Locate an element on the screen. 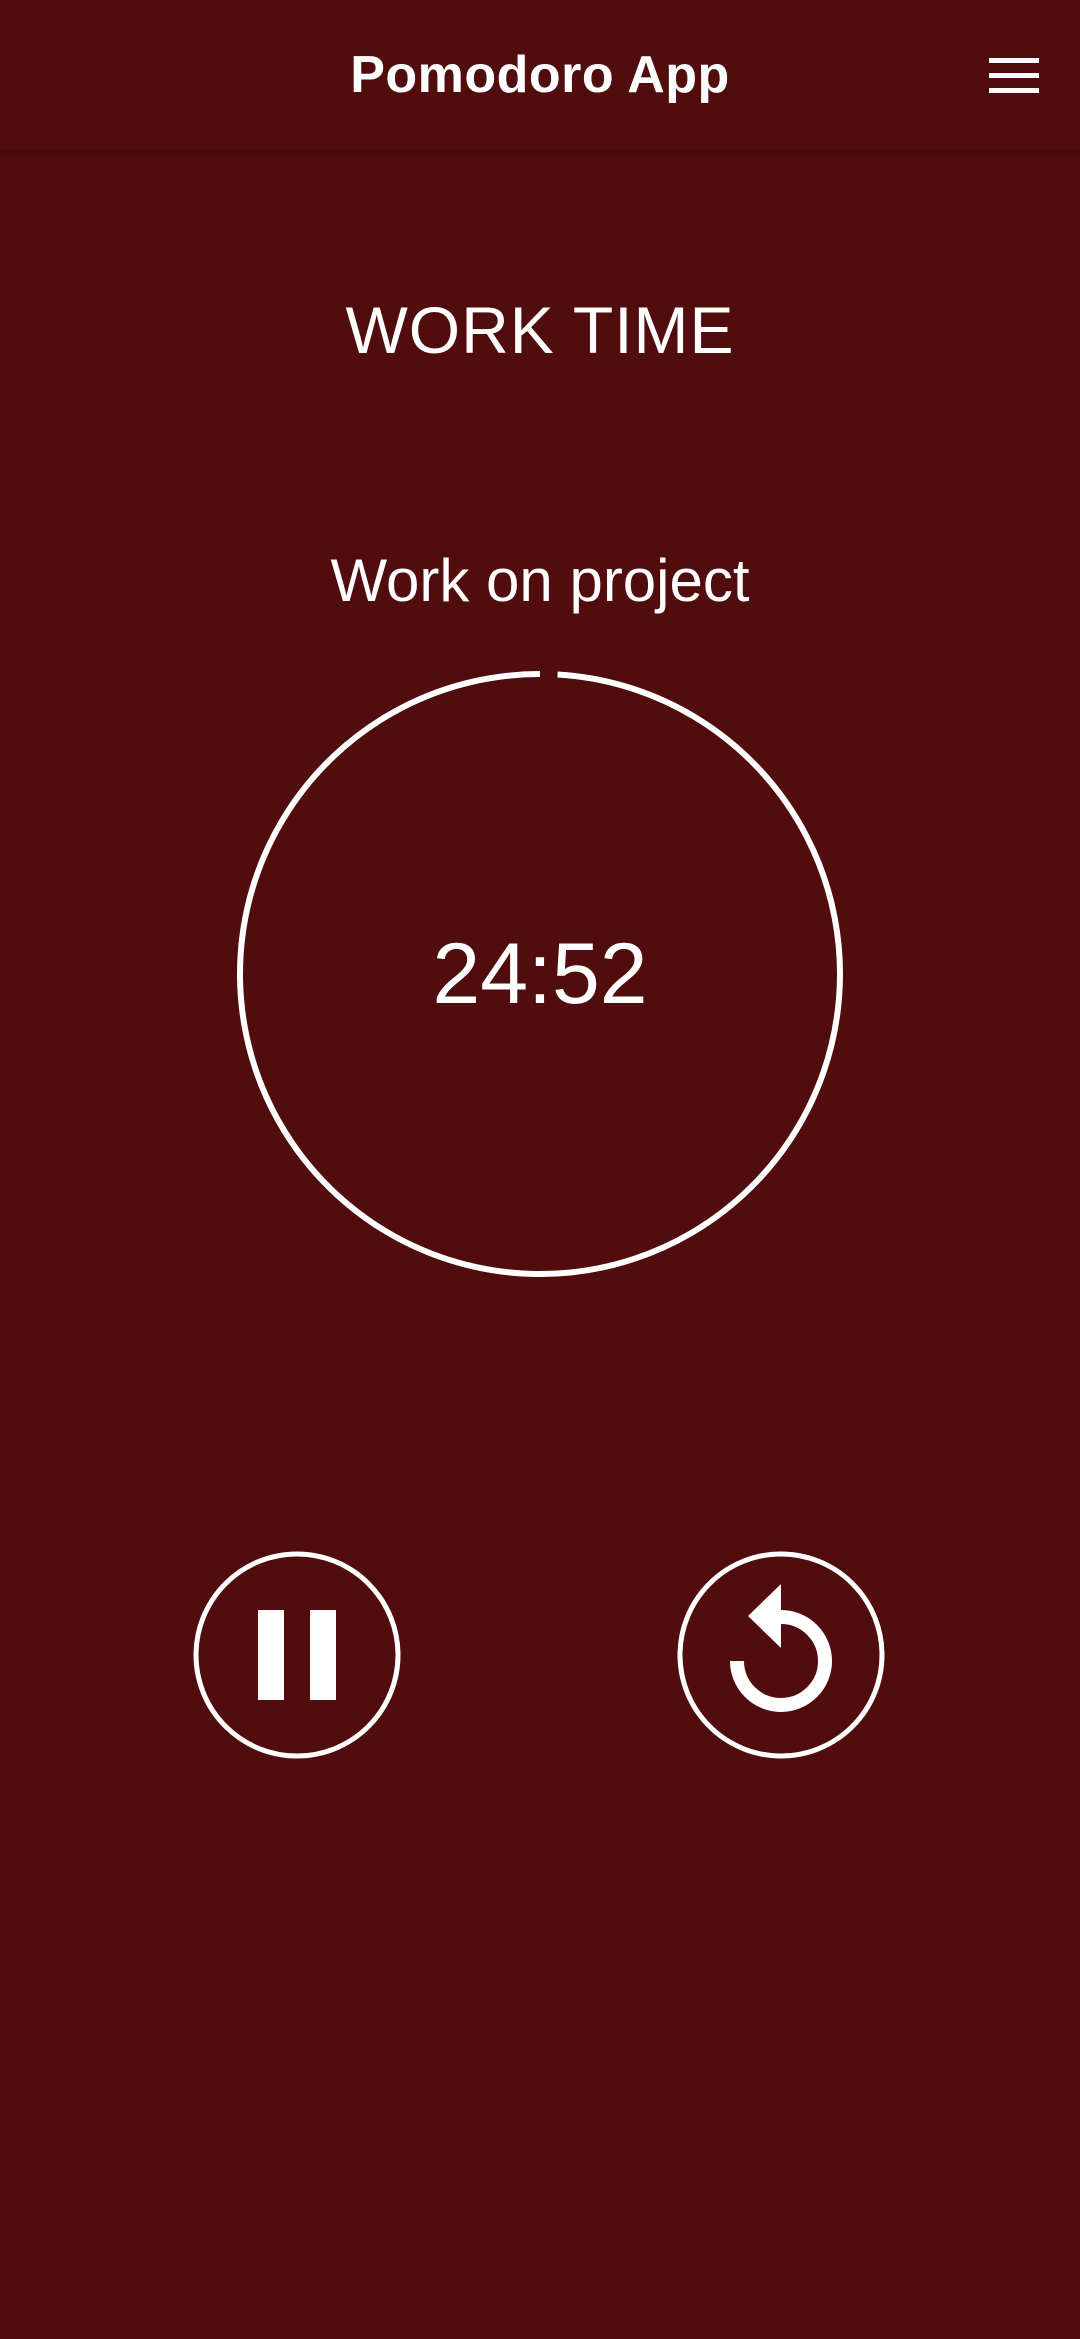 This screenshot has width=1080, height=2339. reset-button-ring is located at coordinates (781, 1655).